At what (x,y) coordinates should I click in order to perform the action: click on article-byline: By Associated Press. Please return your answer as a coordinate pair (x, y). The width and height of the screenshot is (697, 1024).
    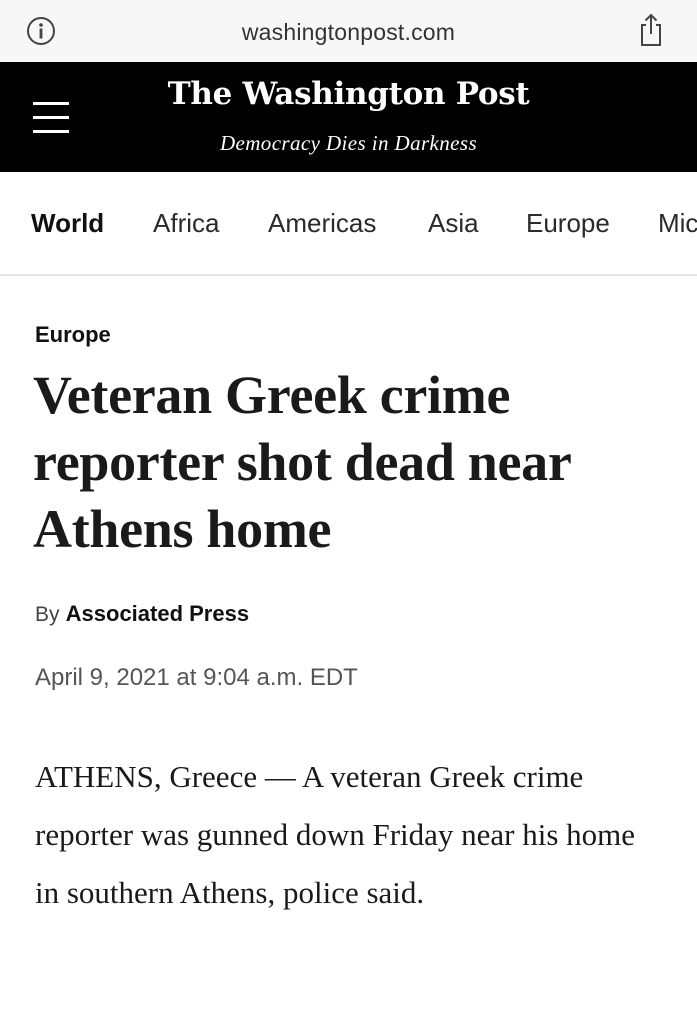
    Looking at the image, I should click on (142, 614).